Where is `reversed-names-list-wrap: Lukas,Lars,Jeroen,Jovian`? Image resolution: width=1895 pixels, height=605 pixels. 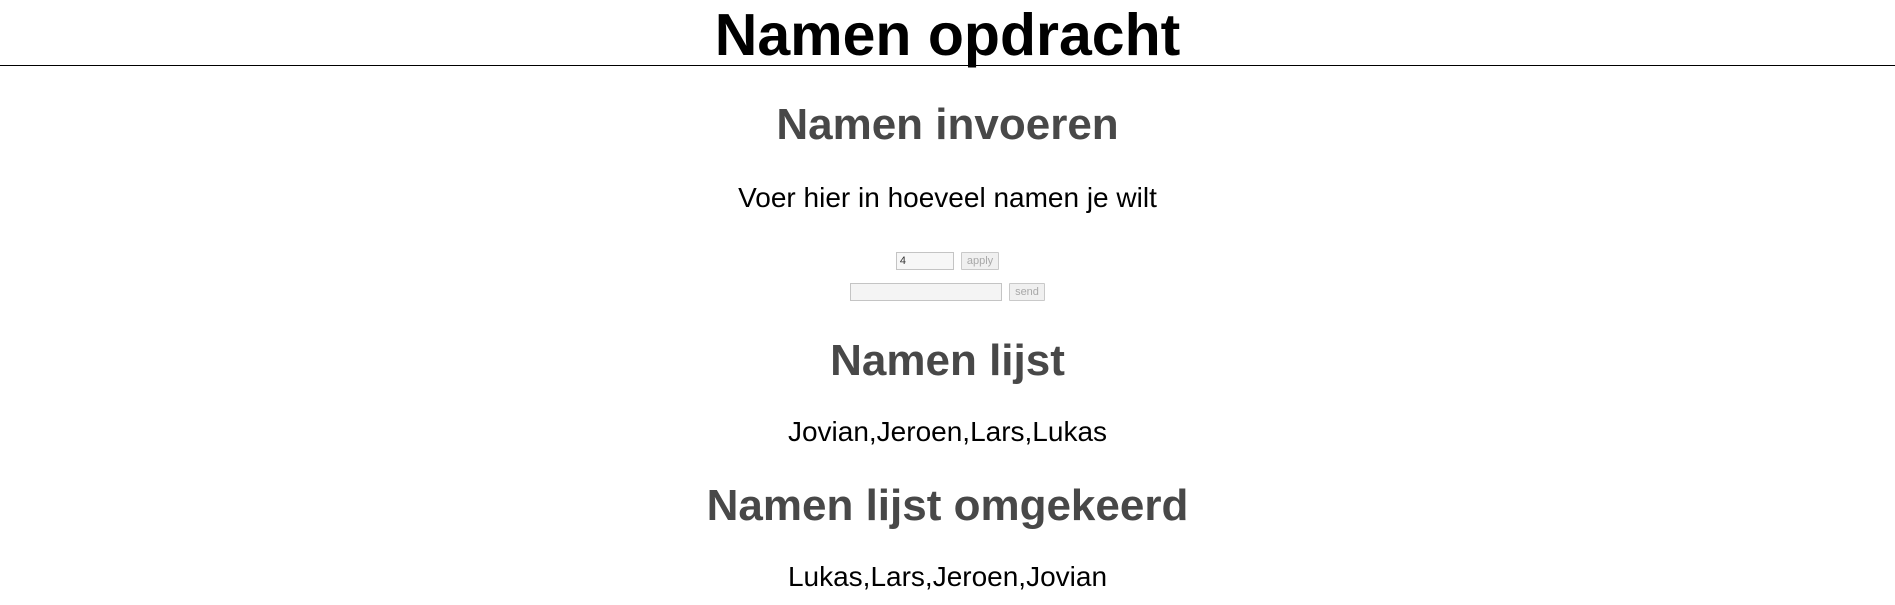 reversed-names-list-wrap: Lukas,Lars,Jeroen,Jovian is located at coordinates (947, 577).